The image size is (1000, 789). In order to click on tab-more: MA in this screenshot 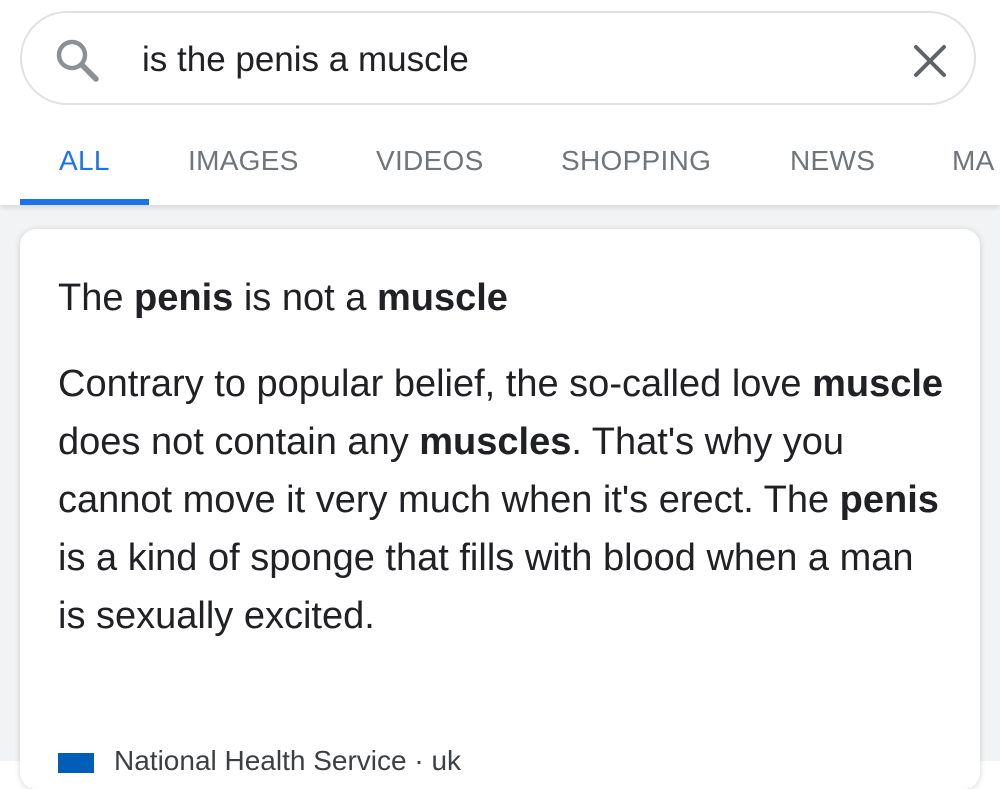, I will do `click(973, 162)`.